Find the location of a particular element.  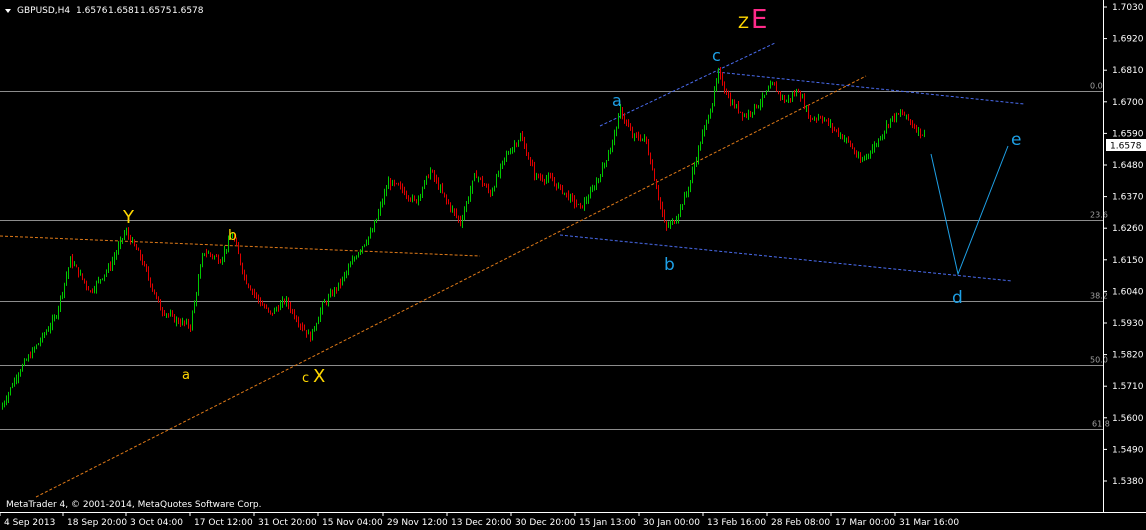

price-tick-label: 1.6040 is located at coordinates (1128, 292).